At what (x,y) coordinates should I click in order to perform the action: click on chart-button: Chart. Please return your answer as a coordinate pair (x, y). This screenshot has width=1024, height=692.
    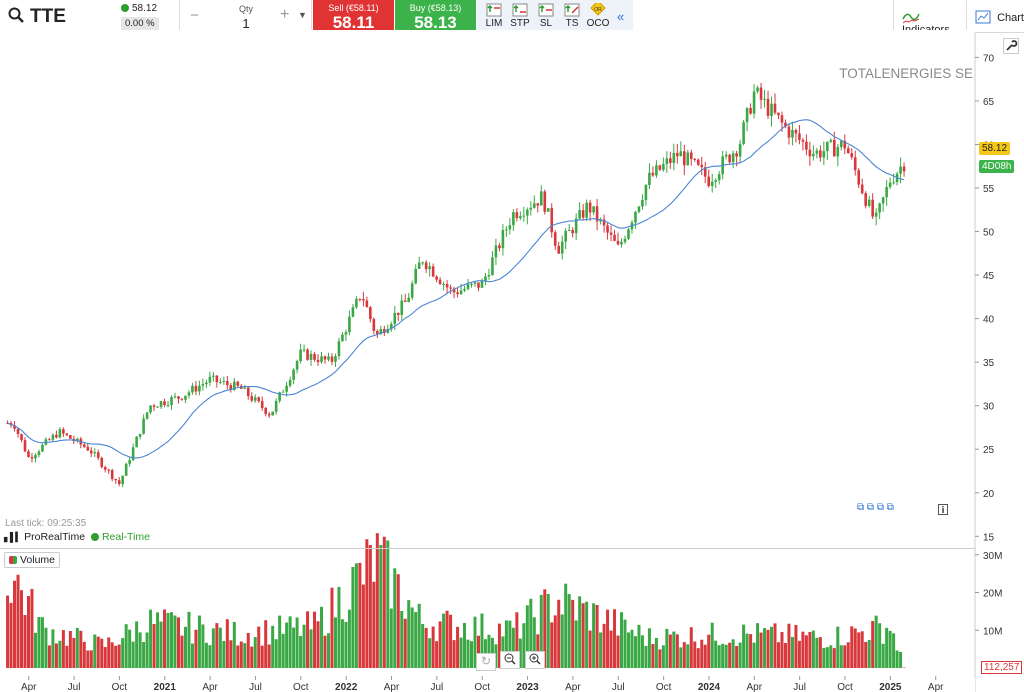
    Looking at the image, I should click on (995, 16).